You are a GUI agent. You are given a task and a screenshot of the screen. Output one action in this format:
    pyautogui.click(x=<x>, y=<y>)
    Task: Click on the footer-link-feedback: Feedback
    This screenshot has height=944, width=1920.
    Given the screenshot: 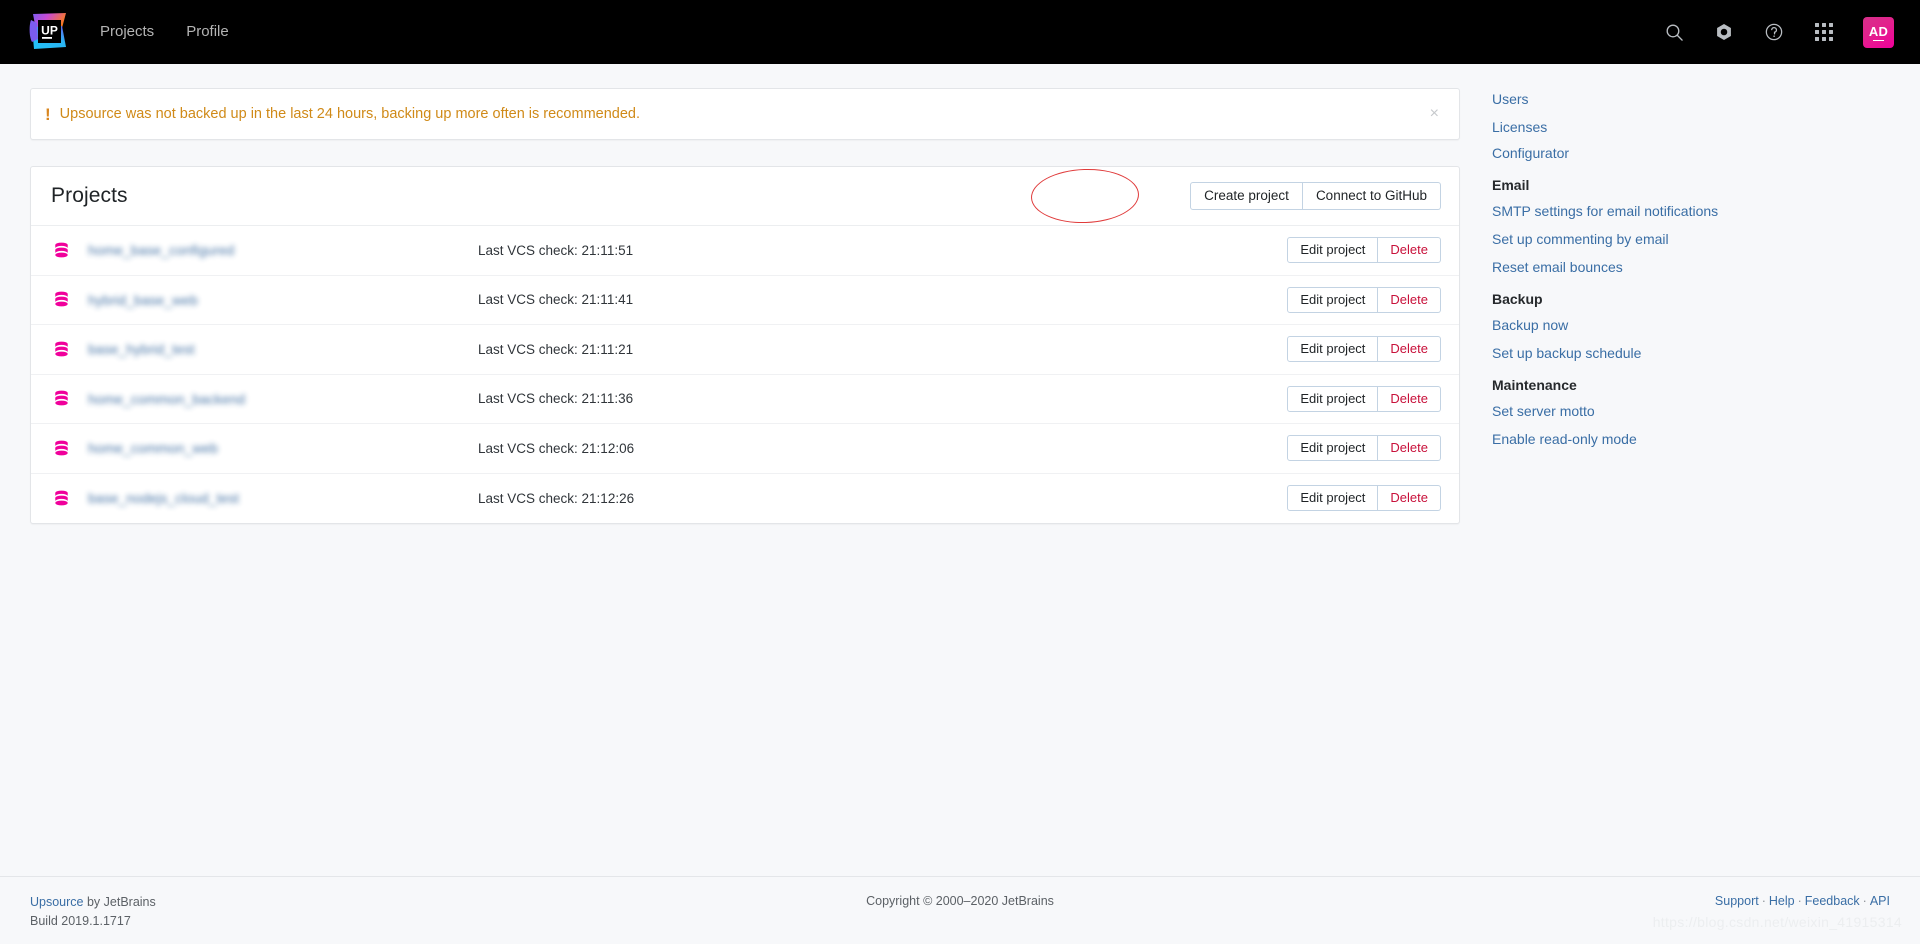 What is the action you would take?
    pyautogui.click(x=1832, y=901)
    